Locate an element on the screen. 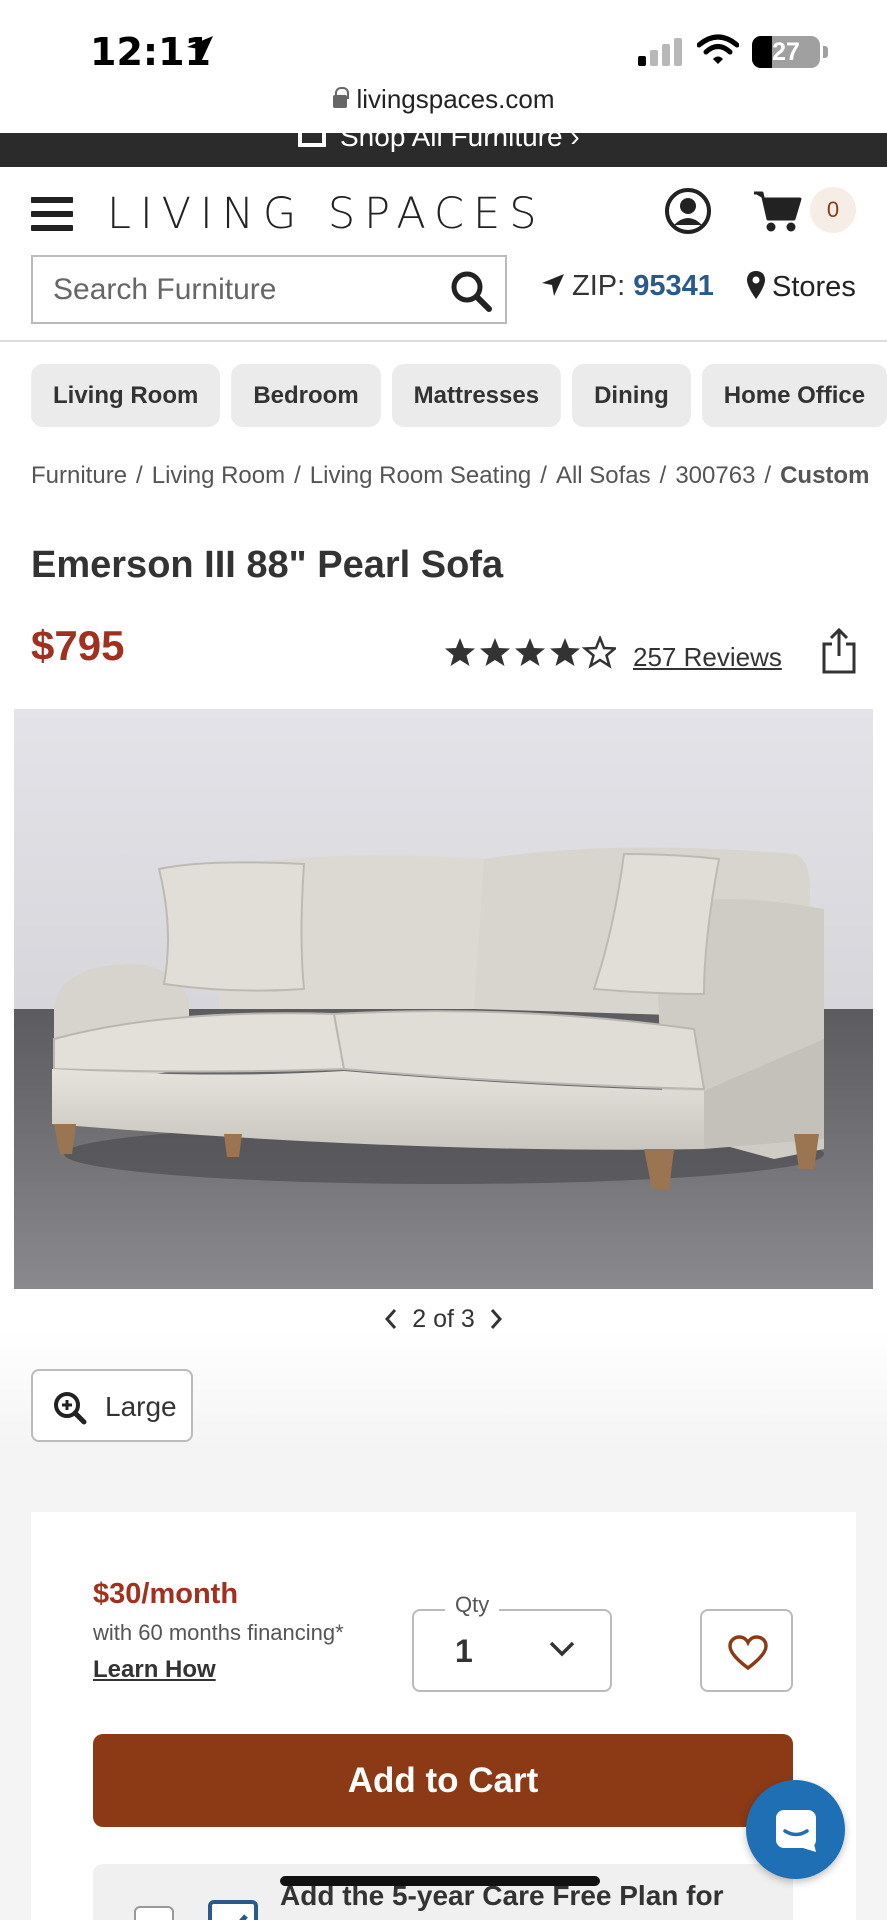 The image size is (887, 1920). heart-icon is located at coordinates (748, 1653).